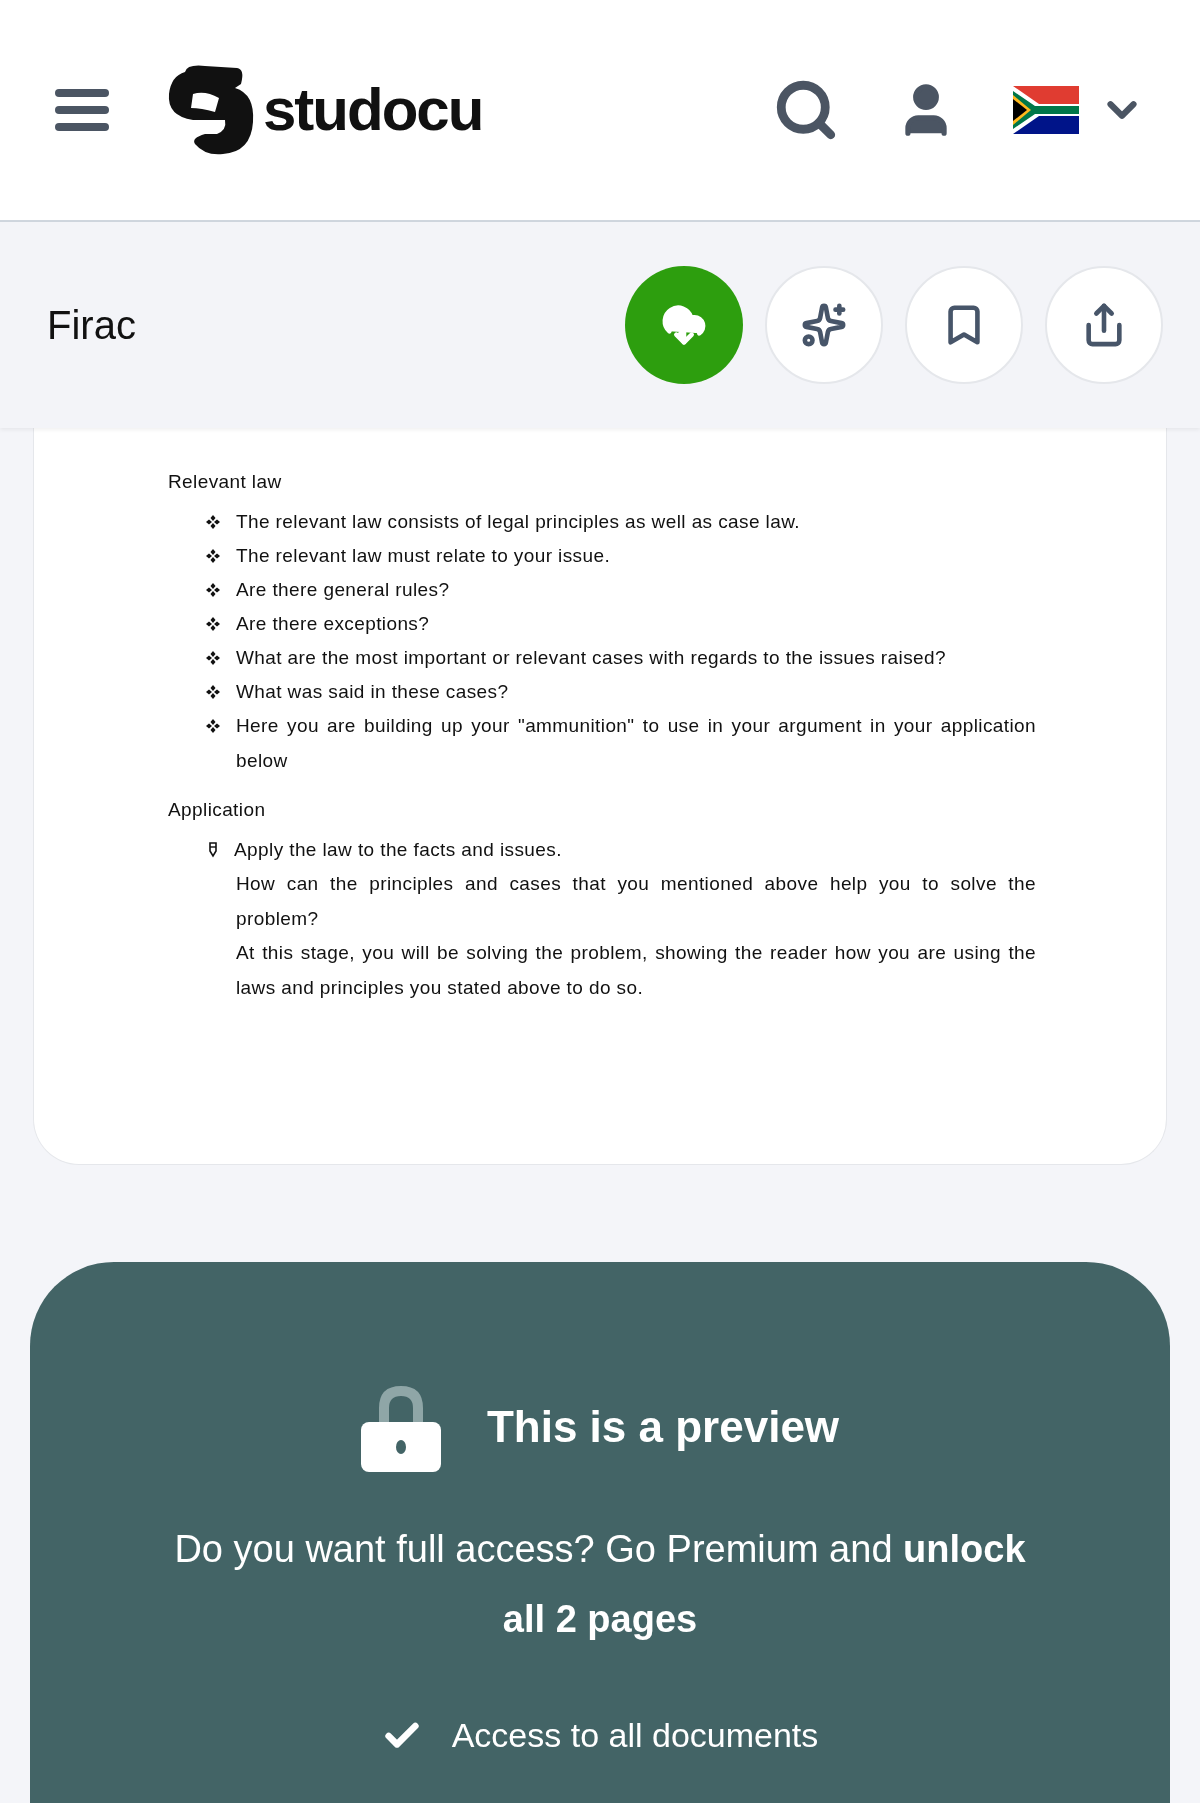 This screenshot has height=1803, width=1200. Describe the element at coordinates (1046, 110) in the screenshot. I see `flag-icon` at that location.